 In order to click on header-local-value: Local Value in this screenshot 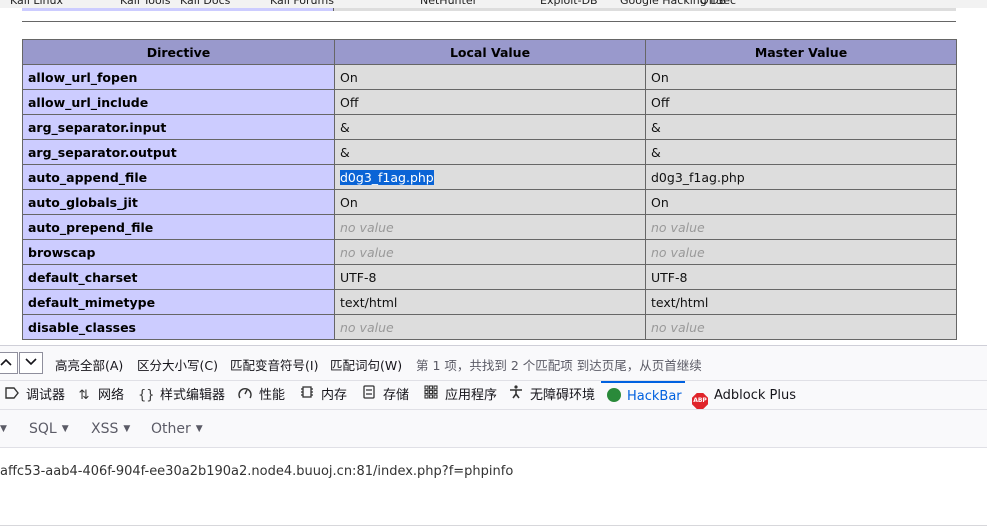, I will do `click(490, 52)`.